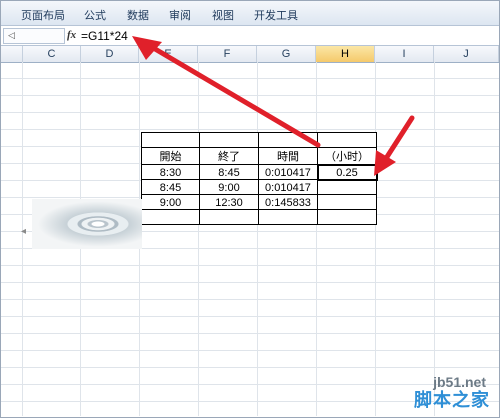  Describe the element at coordinates (385, 163) in the screenshot. I see `arrow-head-cell-icon` at that location.